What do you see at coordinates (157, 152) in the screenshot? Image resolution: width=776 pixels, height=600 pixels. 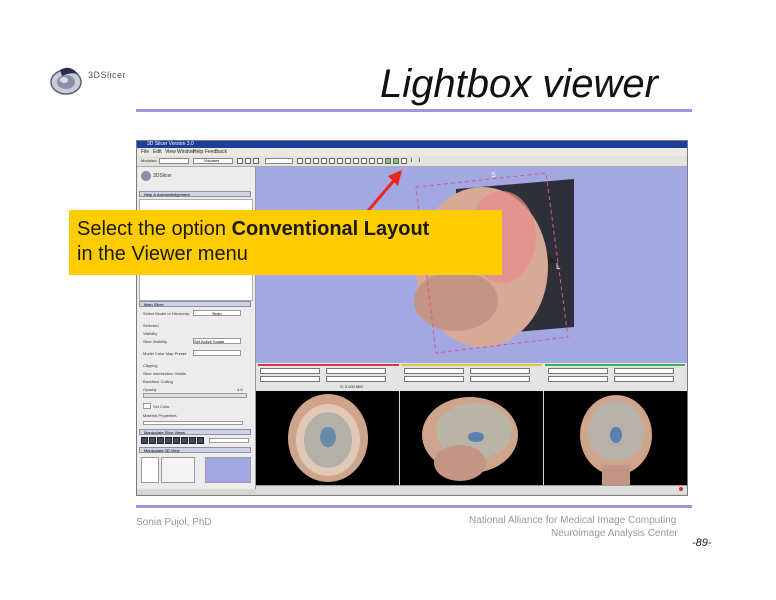 I see `menu-edit: Edit` at bounding box center [157, 152].